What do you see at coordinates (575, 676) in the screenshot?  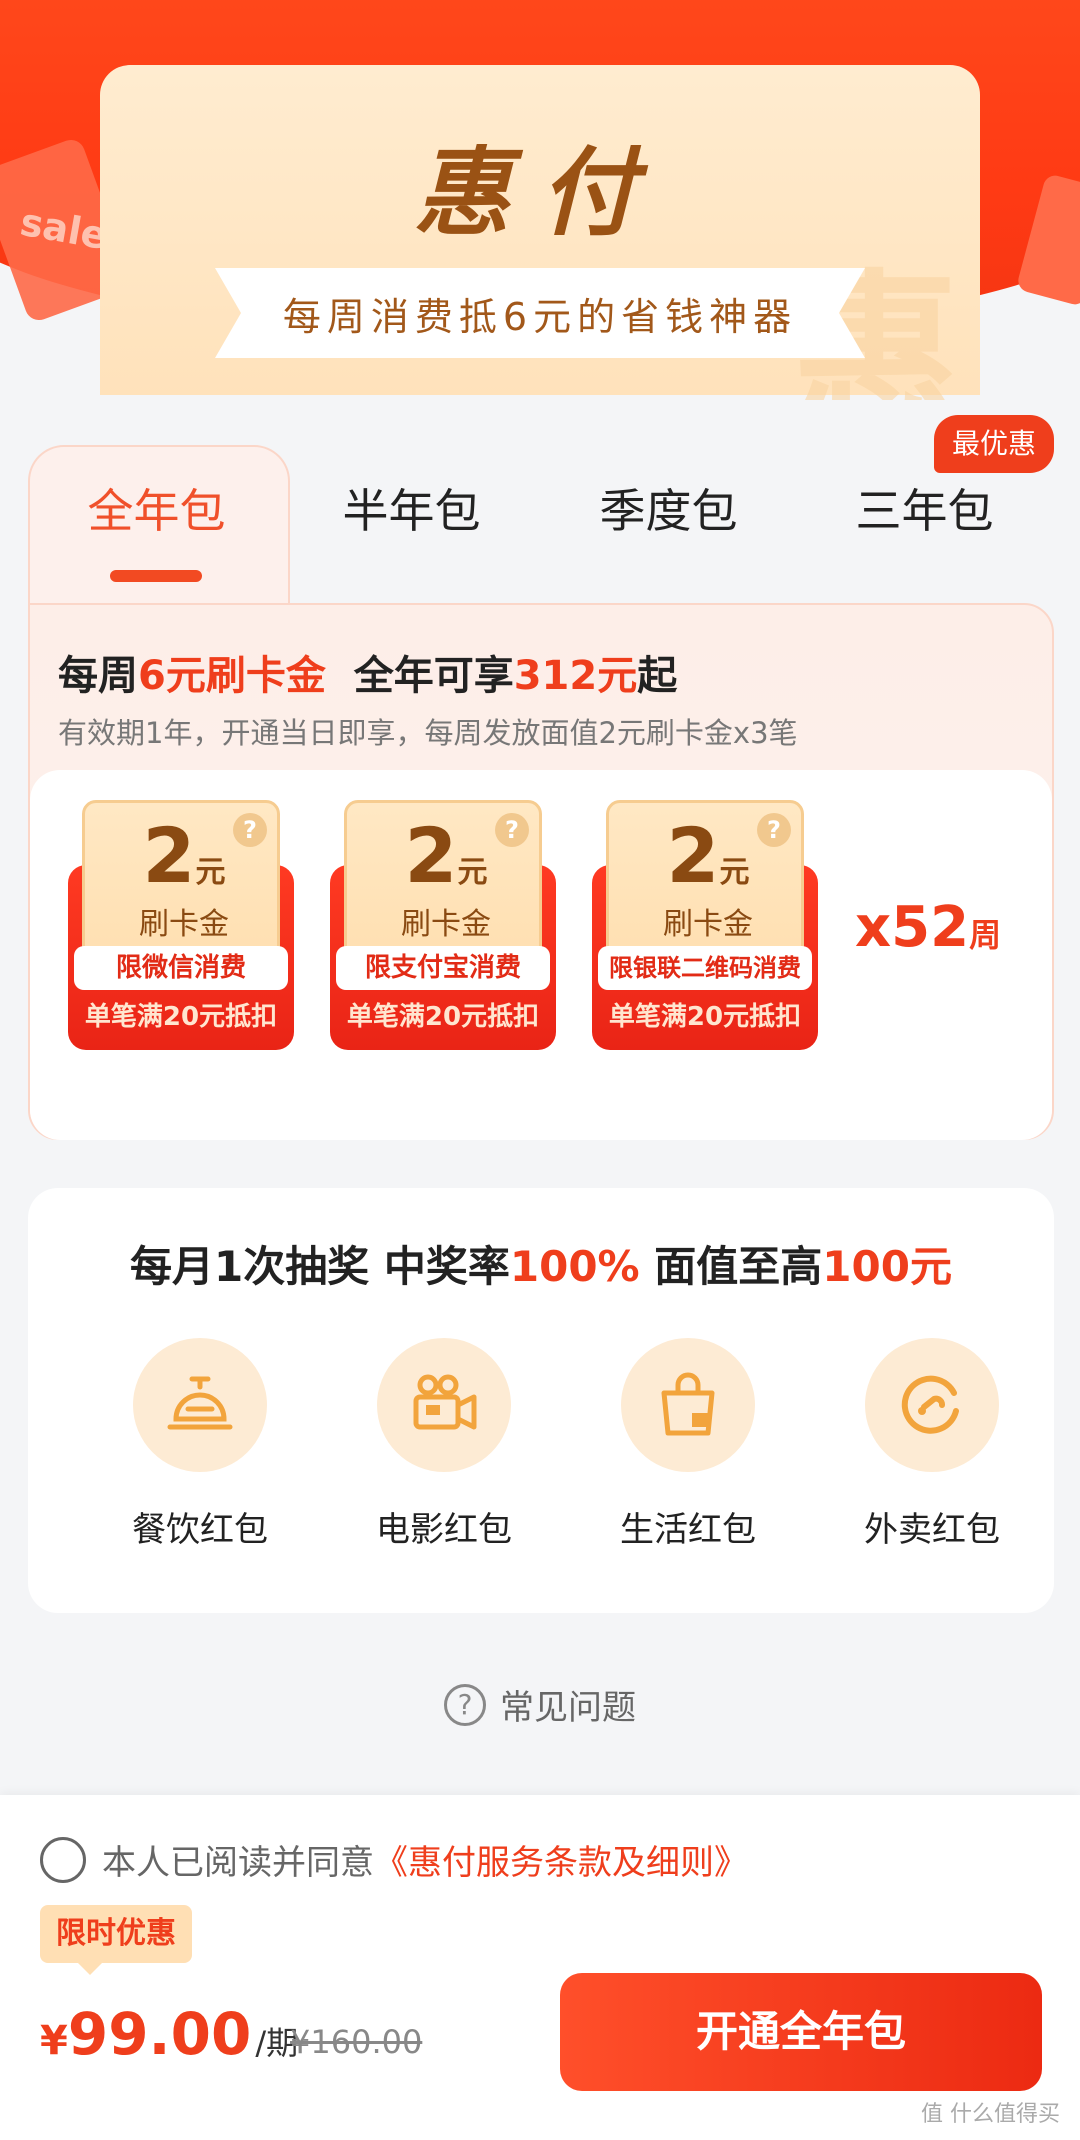 I see `headline-highlight-total: 312元` at bounding box center [575, 676].